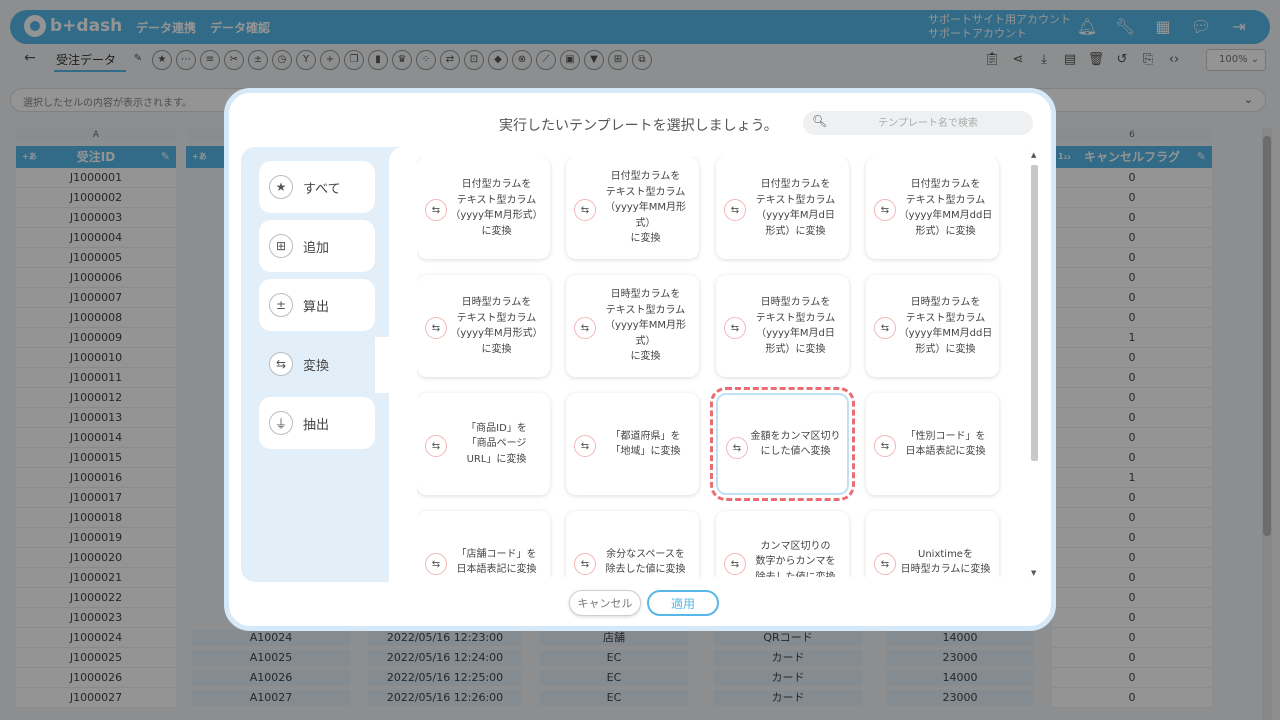 This screenshot has width=1280, height=720. What do you see at coordinates (645, 562) in the screenshot?
I see `template-label: 余分なスペースを 除去した値に変換` at bounding box center [645, 562].